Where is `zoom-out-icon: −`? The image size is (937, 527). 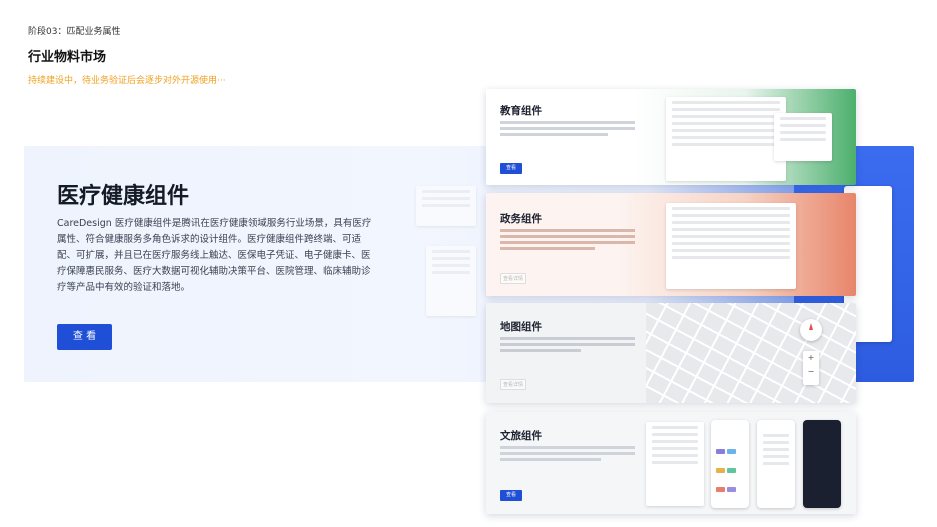
zoom-out-icon: − is located at coordinates (811, 372).